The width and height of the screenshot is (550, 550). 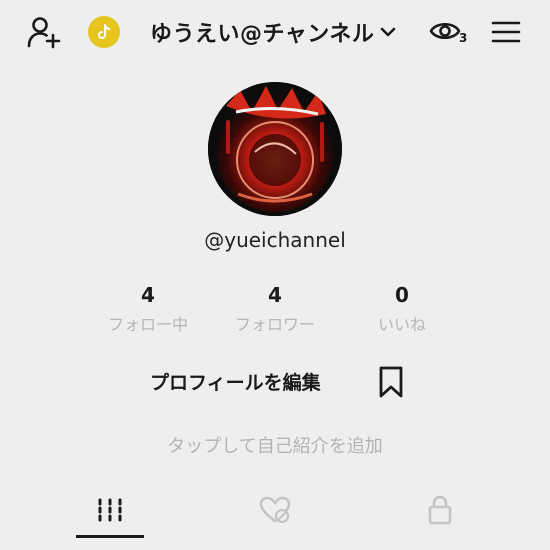 What do you see at coordinates (506, 32) in the screenshot?
I see `menu-icon` at bounding box center [506, 32].